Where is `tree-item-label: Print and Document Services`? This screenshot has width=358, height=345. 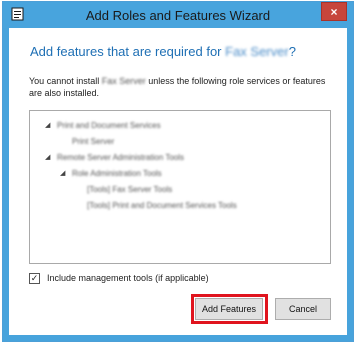 tree-item-label: Print and Document Services is located at coordinates (109, 125).